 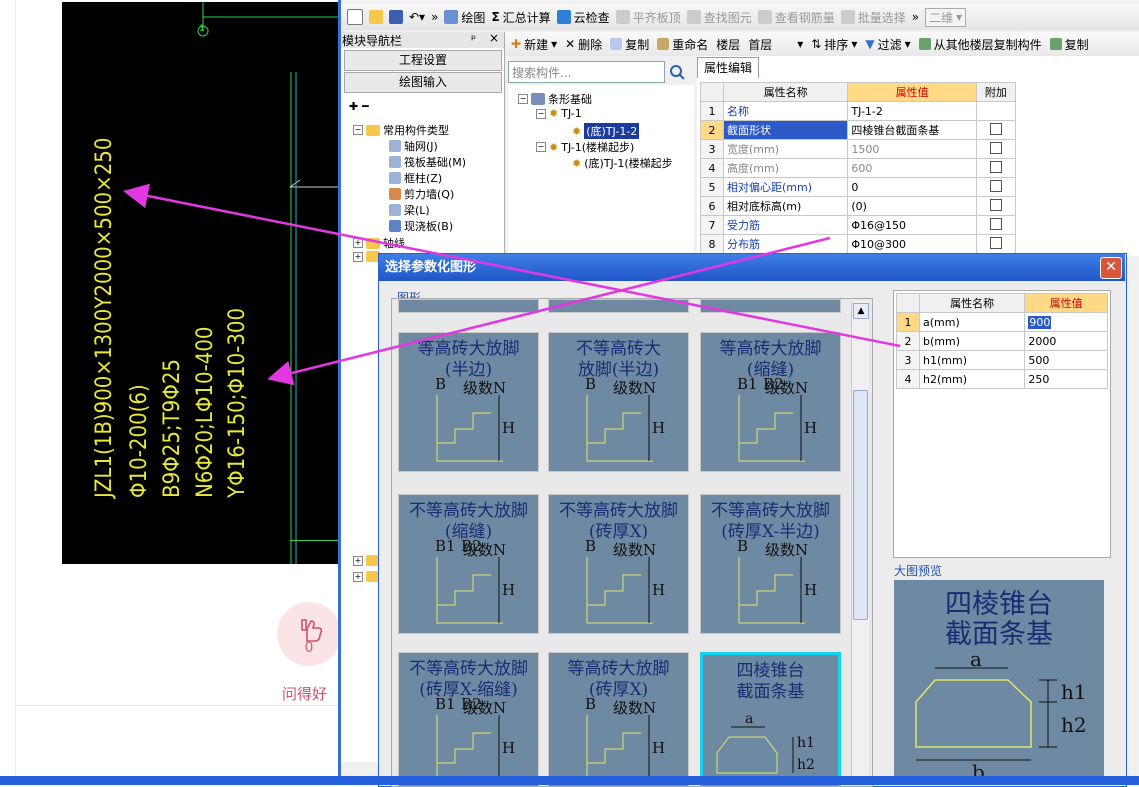 What do you see at coordinates (618, 402) in the screenshot?
I see `shape-tile: 不等高砖大 放脚(半边) B 级数N H` at bounding box center [618, 402].